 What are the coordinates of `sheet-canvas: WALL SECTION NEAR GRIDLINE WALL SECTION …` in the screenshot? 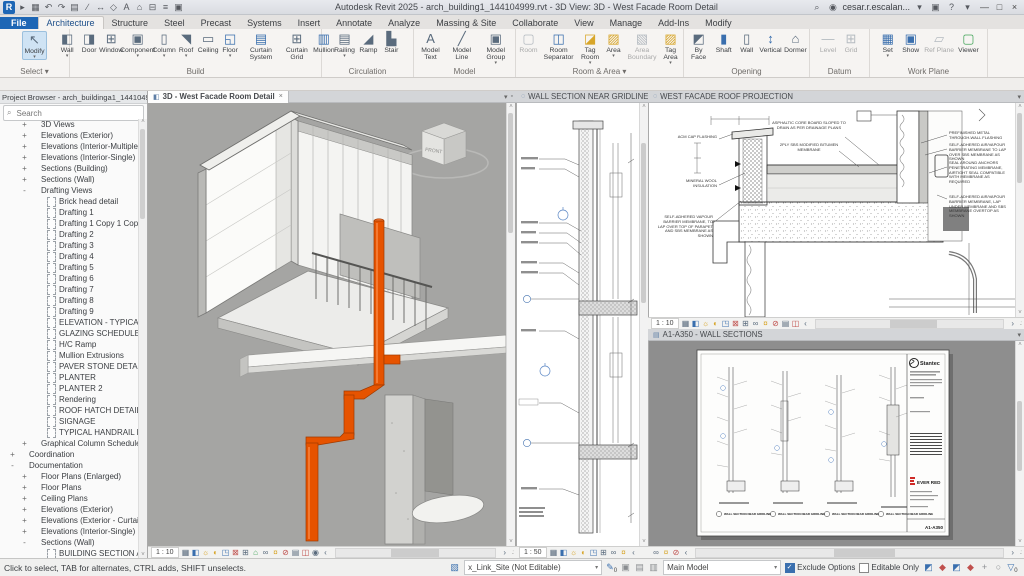 It's located at (836, 443).